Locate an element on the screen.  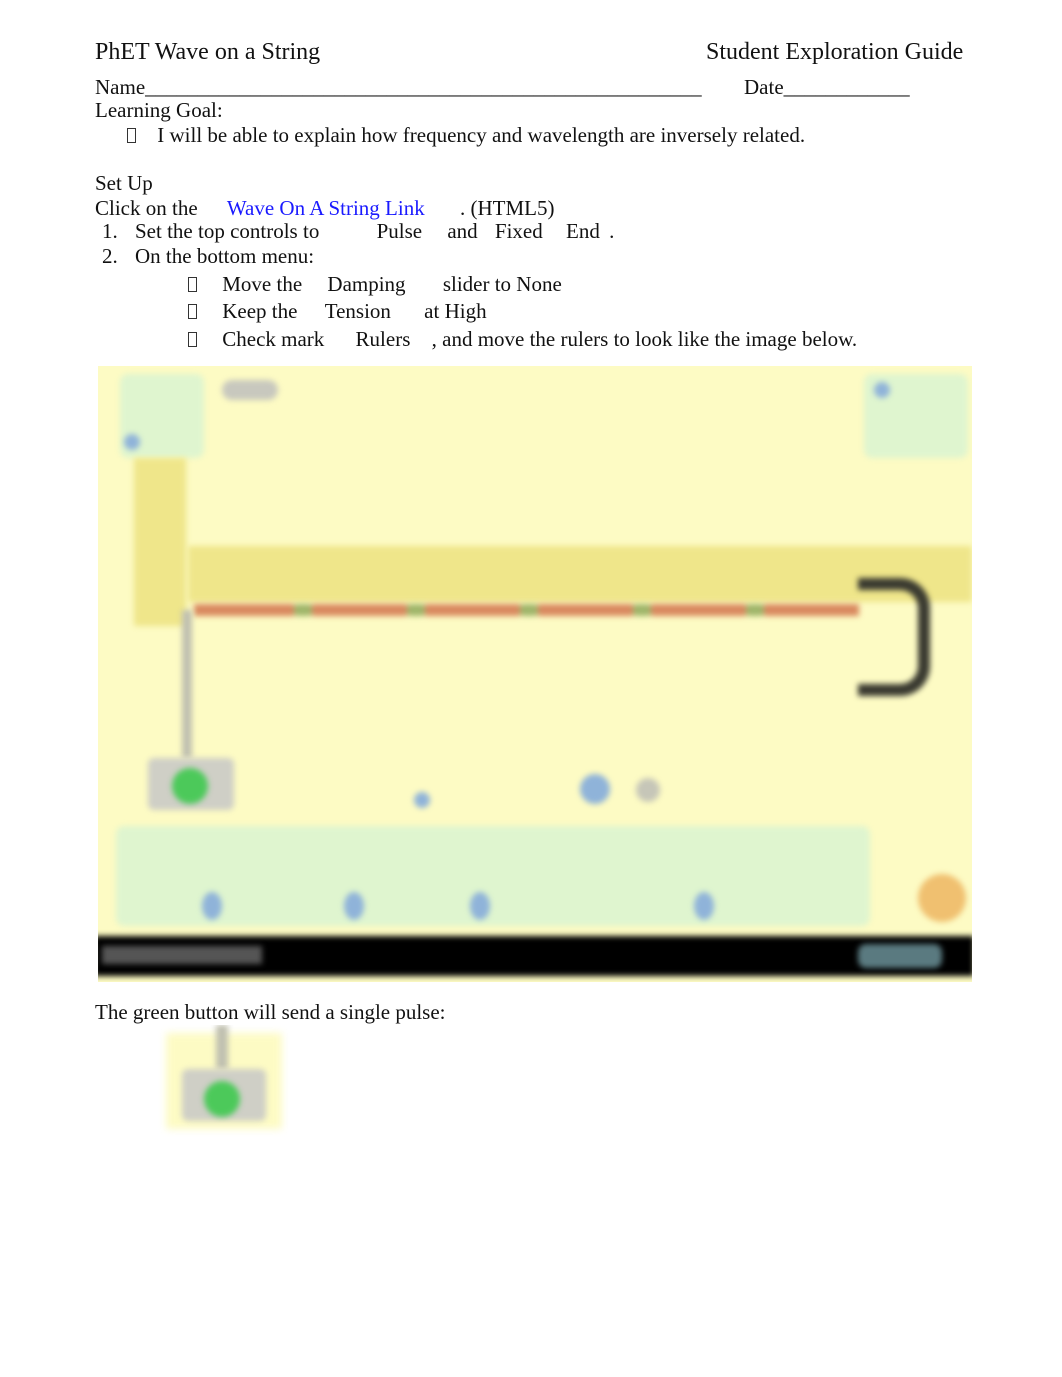
string is located at coordinates (529, 610).